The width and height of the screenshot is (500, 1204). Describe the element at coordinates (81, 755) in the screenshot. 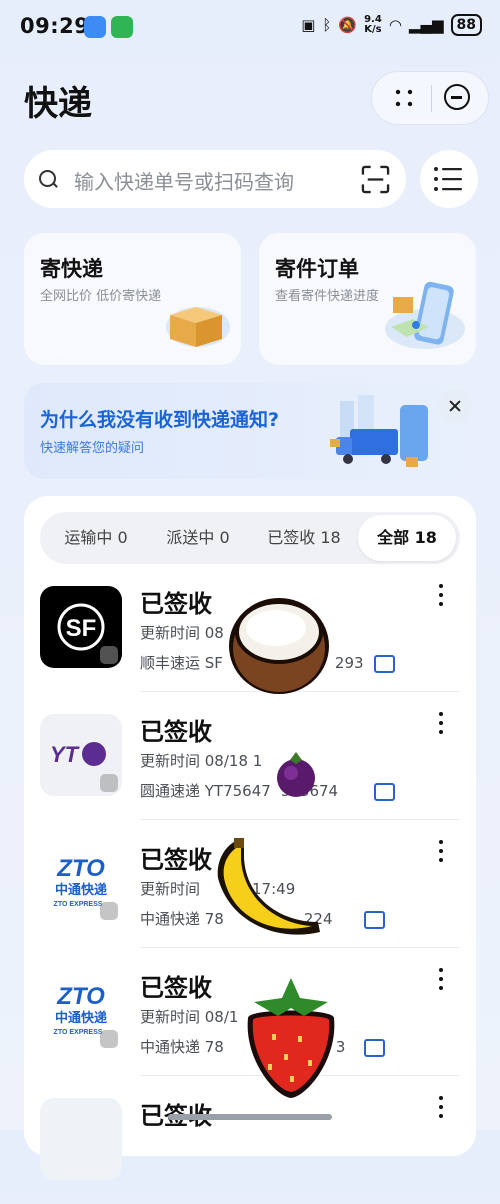

I see `yto-express-logo: YT` at that location.